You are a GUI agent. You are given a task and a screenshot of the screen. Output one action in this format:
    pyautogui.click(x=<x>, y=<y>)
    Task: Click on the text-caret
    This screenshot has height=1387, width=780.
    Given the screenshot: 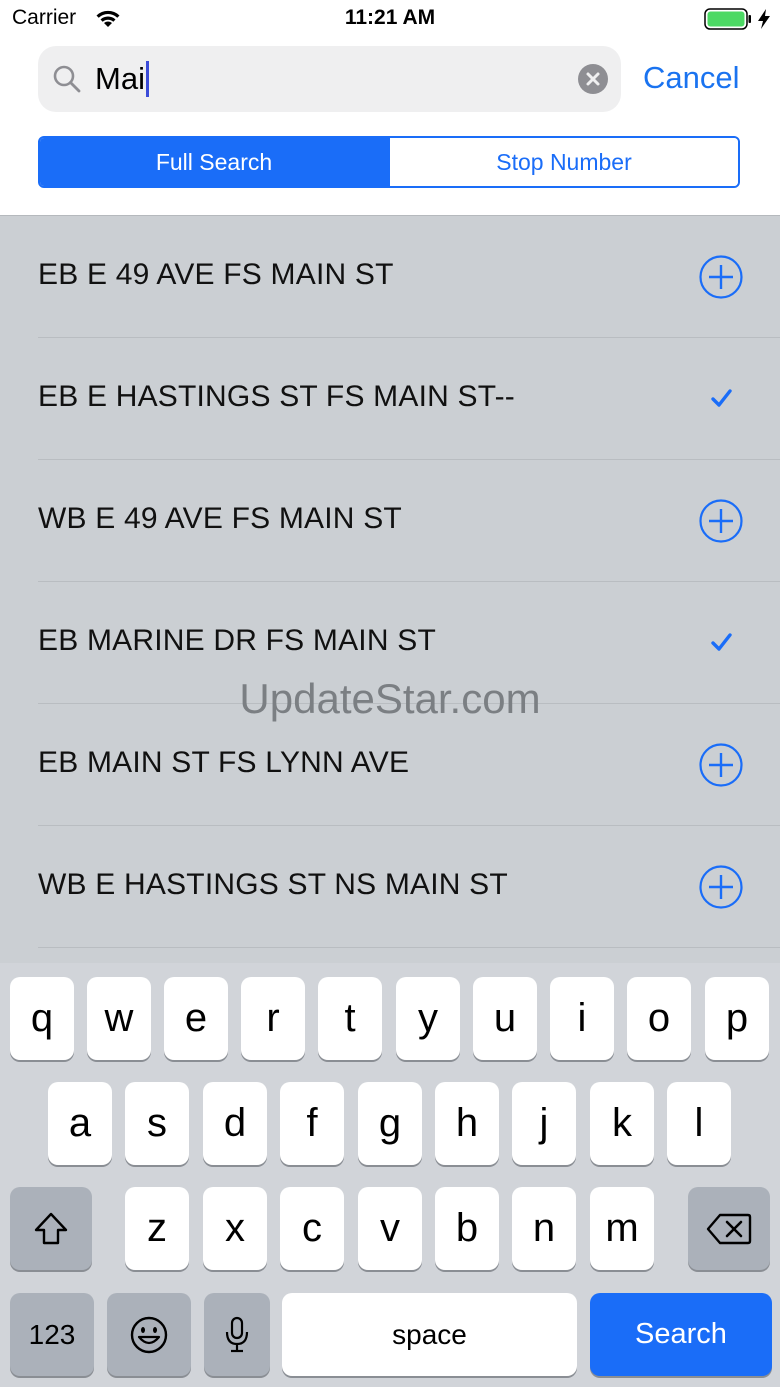 What is the action you would take?
    pyautogui.click(x=147, y=79)
    